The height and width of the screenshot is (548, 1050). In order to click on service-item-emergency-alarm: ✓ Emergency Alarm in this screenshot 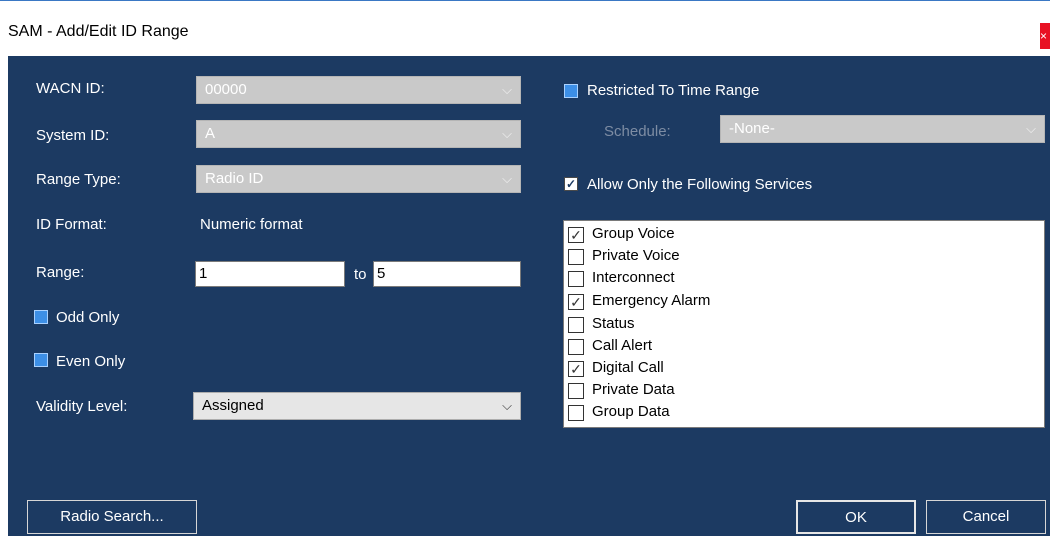, I will do `click(803, 301)`.